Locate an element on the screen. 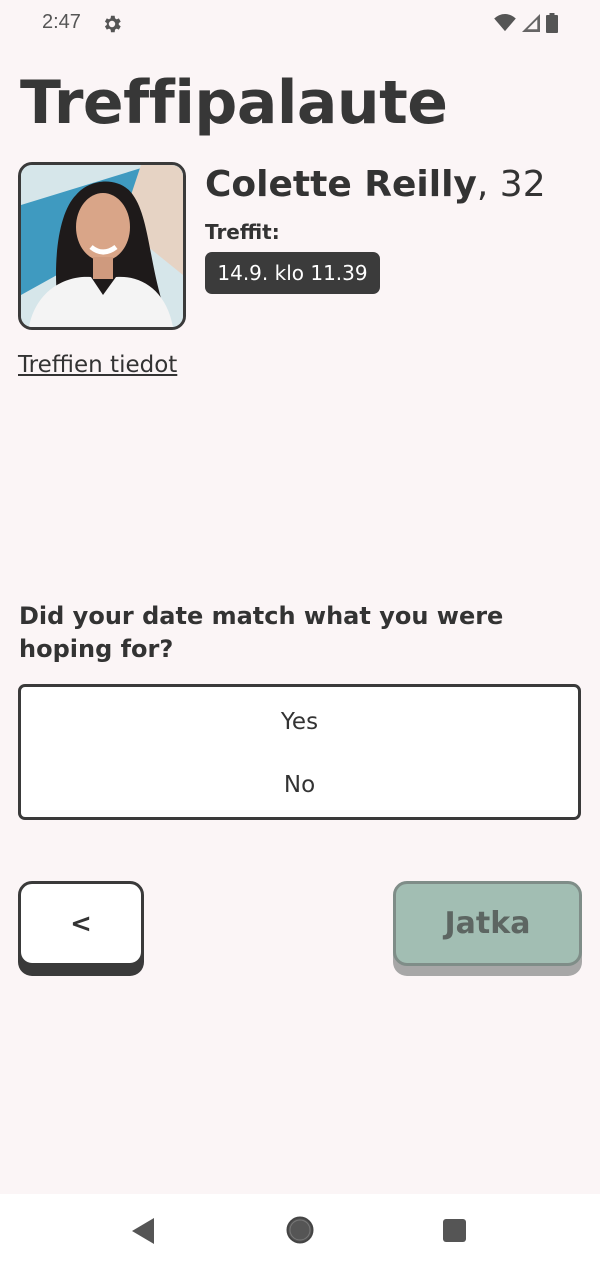 This screenshot has width=600, height=1267. back-triangle-icon is located at coordinates (144, 1231).